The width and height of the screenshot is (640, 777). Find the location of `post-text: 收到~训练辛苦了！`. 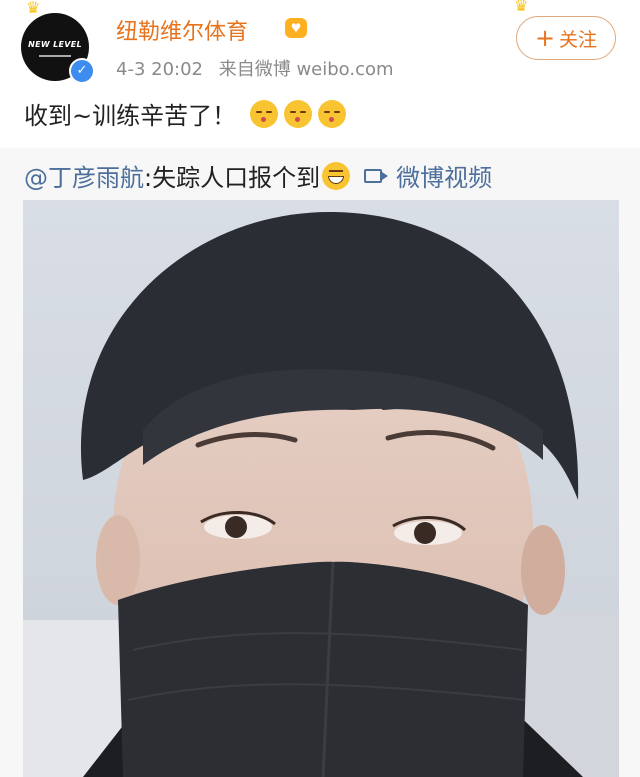

post-text: 收到~训练辛苦了！ is located at coordinates (185, 113).